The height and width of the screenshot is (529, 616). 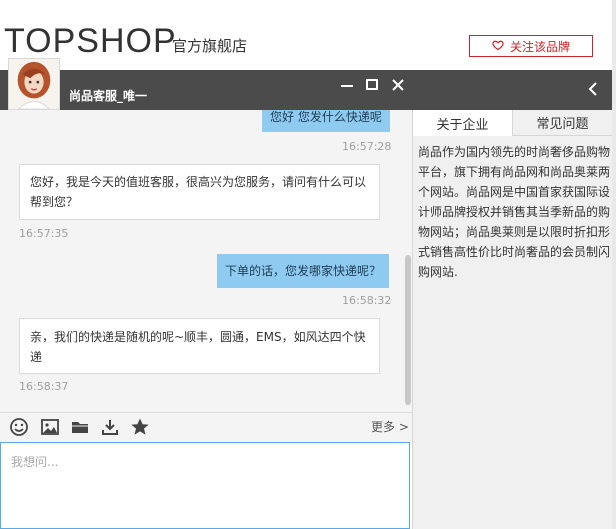 I want to click on image-button, so click(x=50, y=427).